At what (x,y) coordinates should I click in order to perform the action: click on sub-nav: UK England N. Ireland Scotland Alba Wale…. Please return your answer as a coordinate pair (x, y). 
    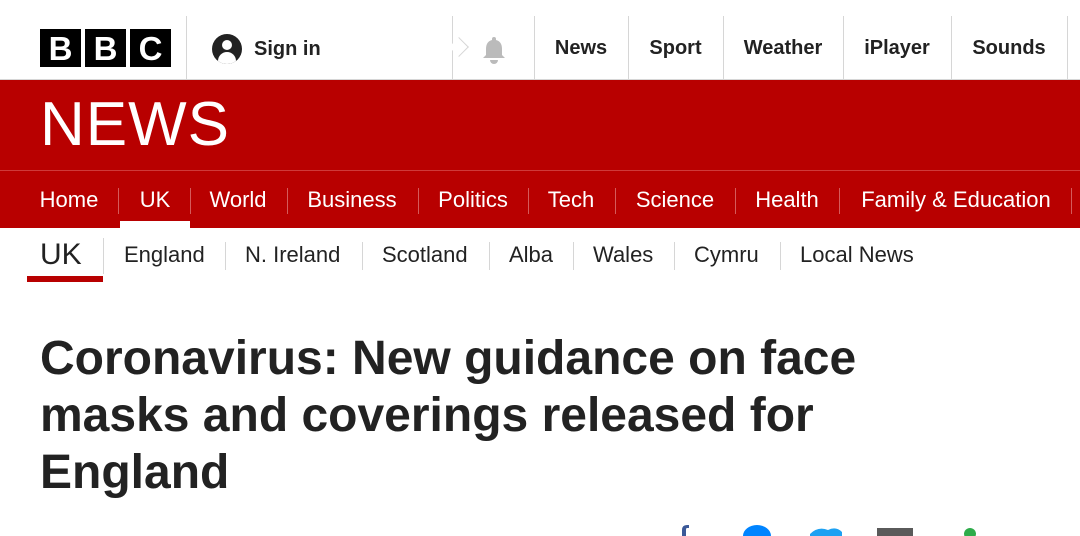
    Looking at the image, I should click on (540, 258).